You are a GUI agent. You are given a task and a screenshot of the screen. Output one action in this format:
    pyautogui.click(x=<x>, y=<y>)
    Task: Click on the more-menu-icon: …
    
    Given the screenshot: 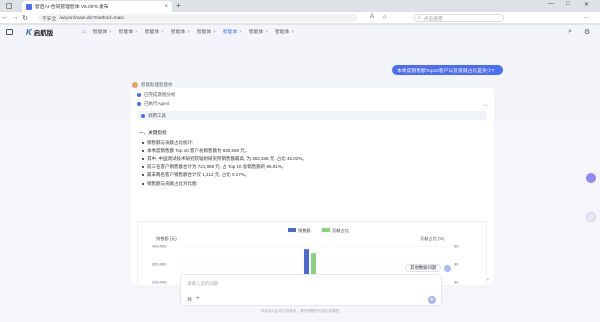 What is the action you would take?
    pyautogui.click(x=586, y=17)
    